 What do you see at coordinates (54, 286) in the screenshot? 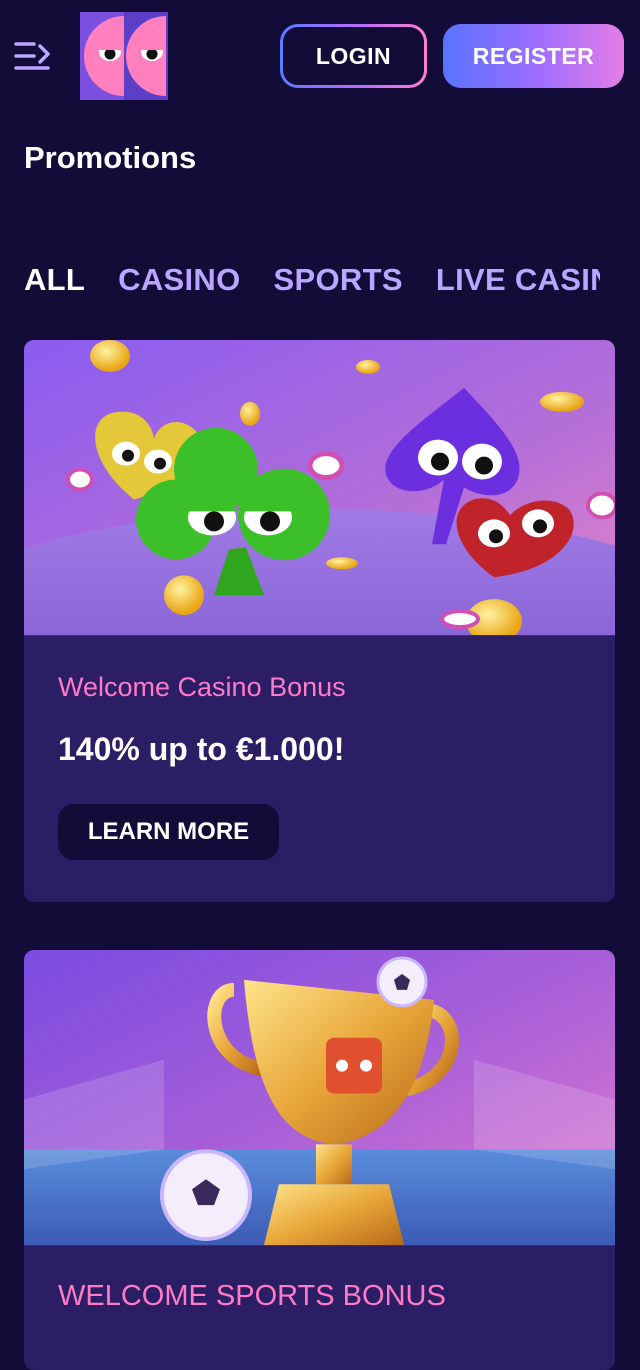
I see `tab-all: ALL` at bounding box center [54, 286].